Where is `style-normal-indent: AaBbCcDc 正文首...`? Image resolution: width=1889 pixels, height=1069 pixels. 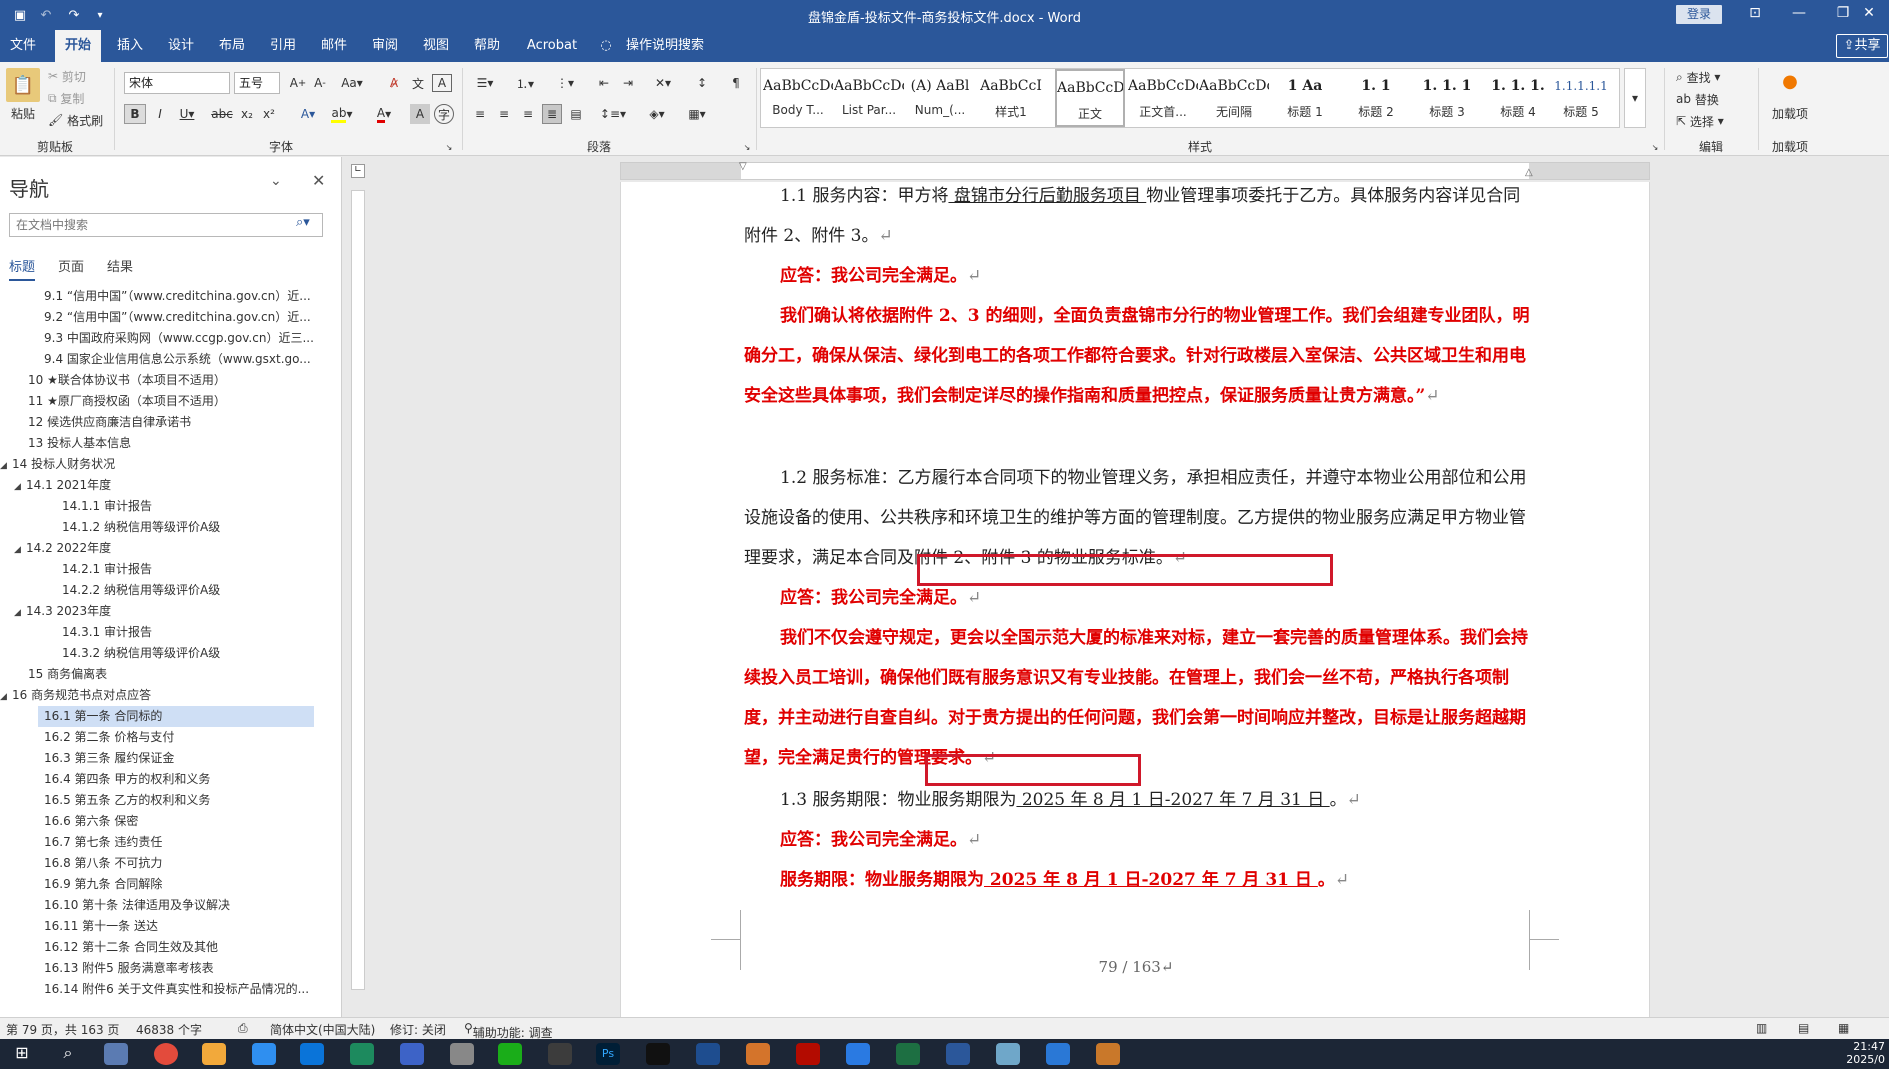 style-normal-indent: AaBbCcDc 正文首... is located at coordinates (1163, 98).